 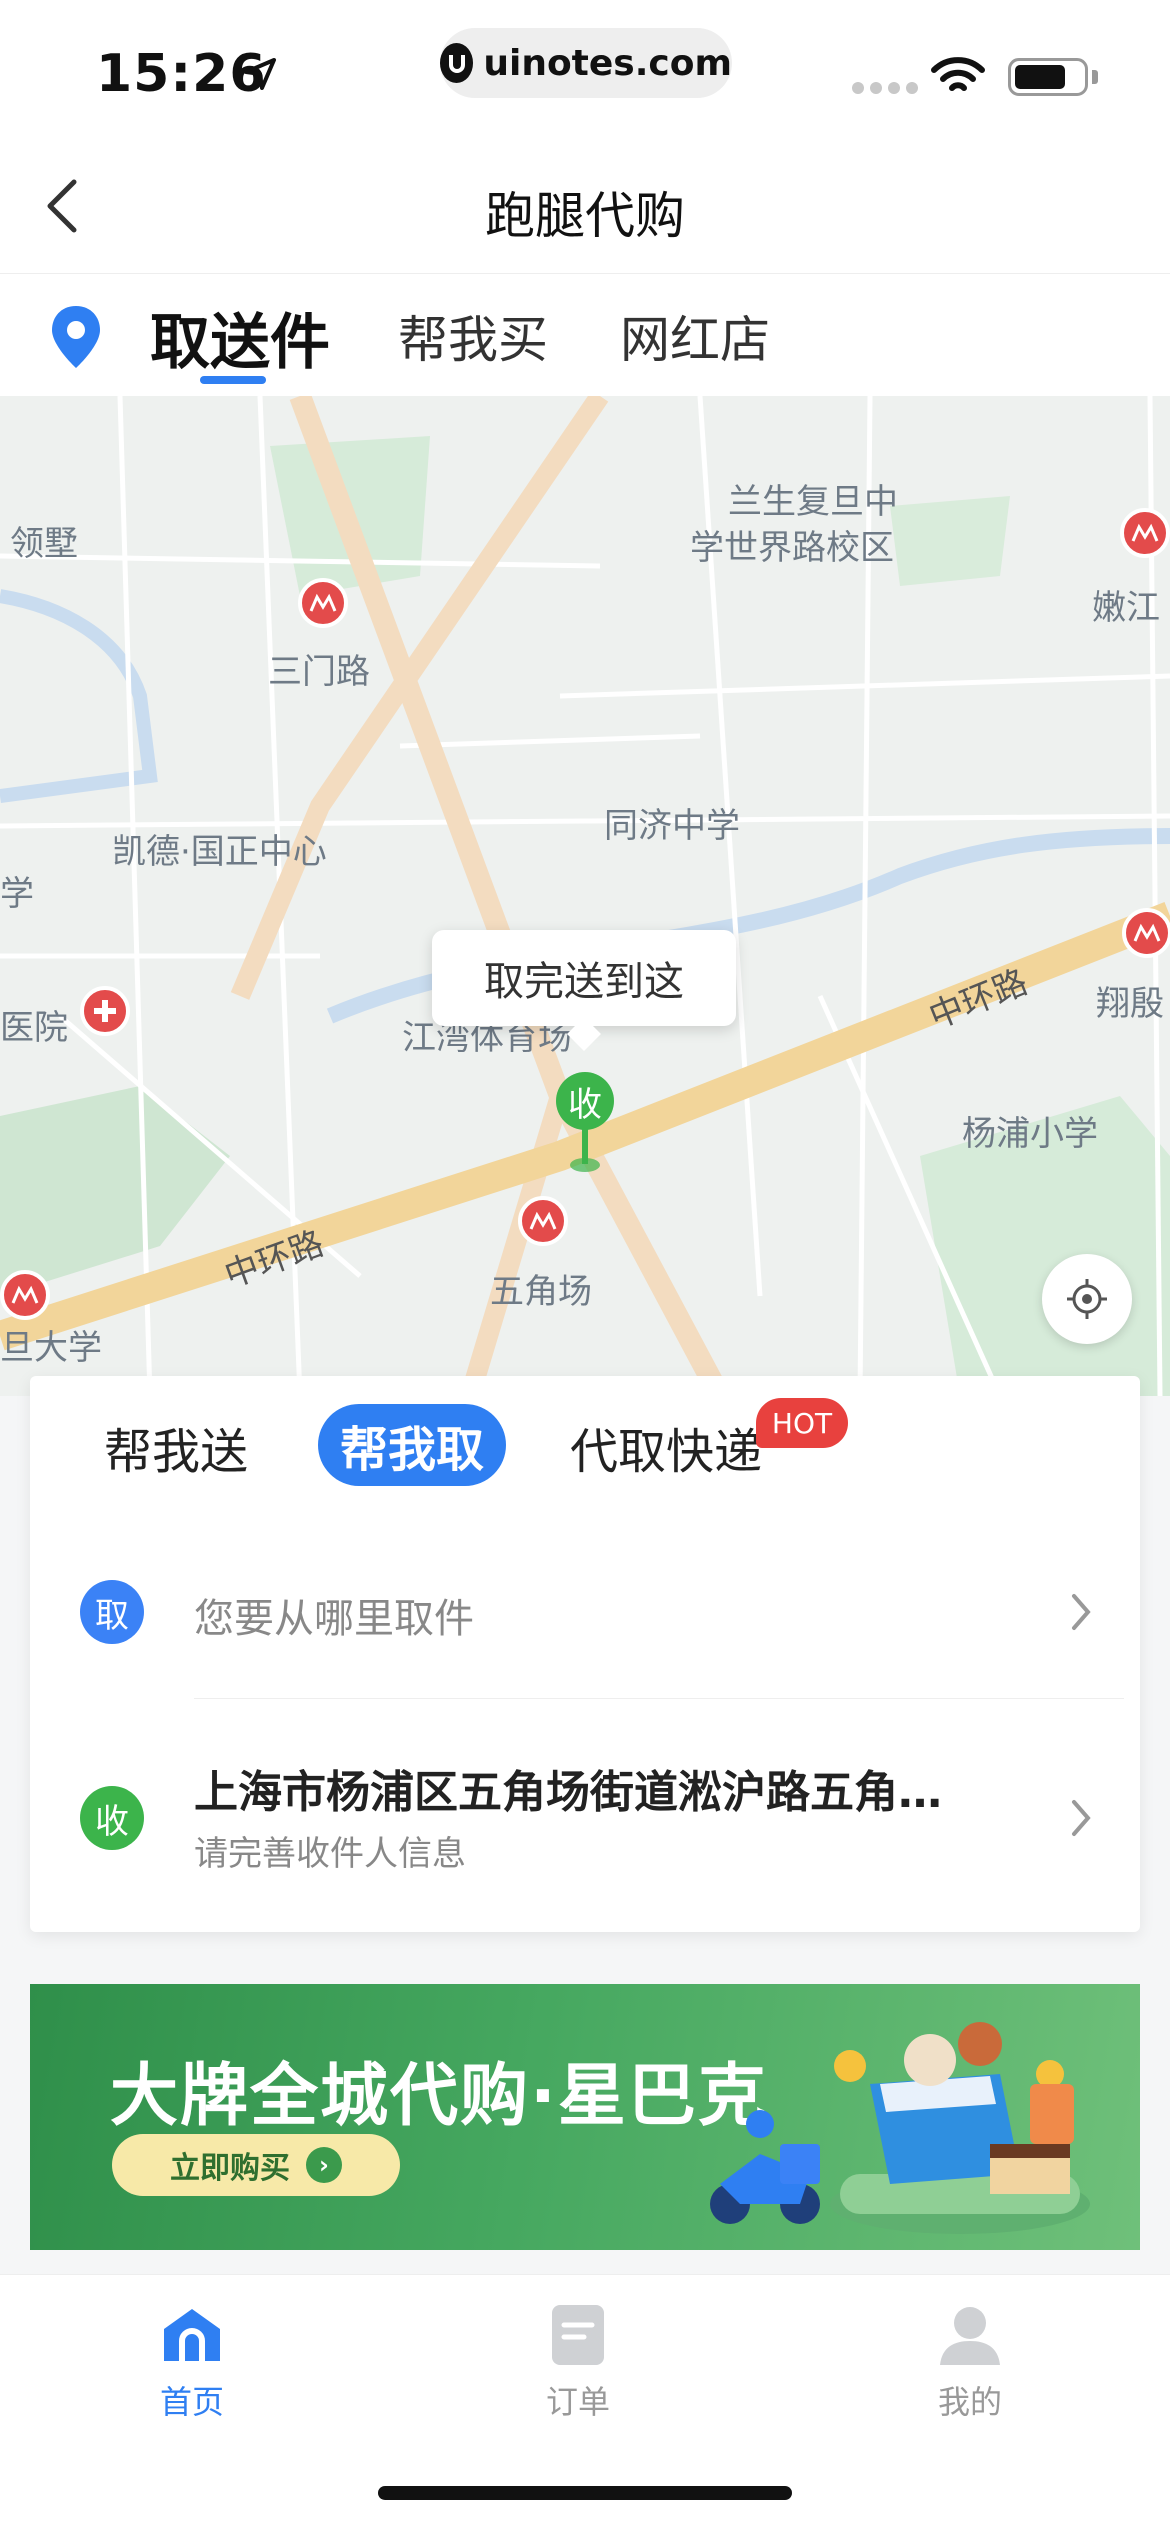 I want to click on tab-pickup-delivery: 取送件, so click(x=240, y=337).